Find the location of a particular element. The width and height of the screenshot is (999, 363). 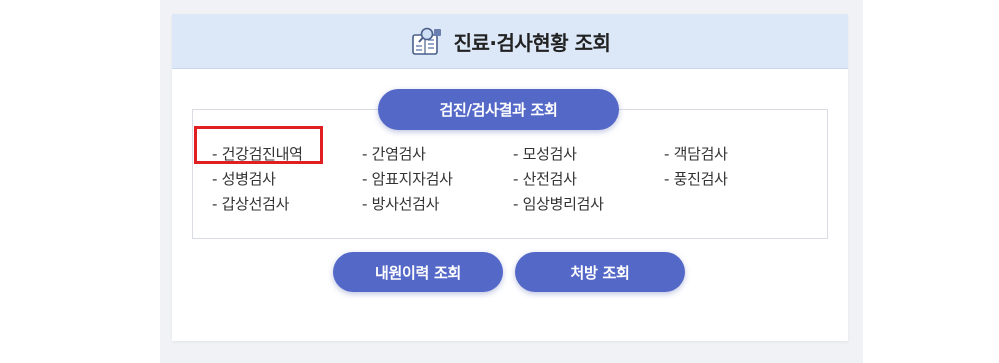

header-inner: 진료·검사현황 조회 is located at coordinates (510, 41).